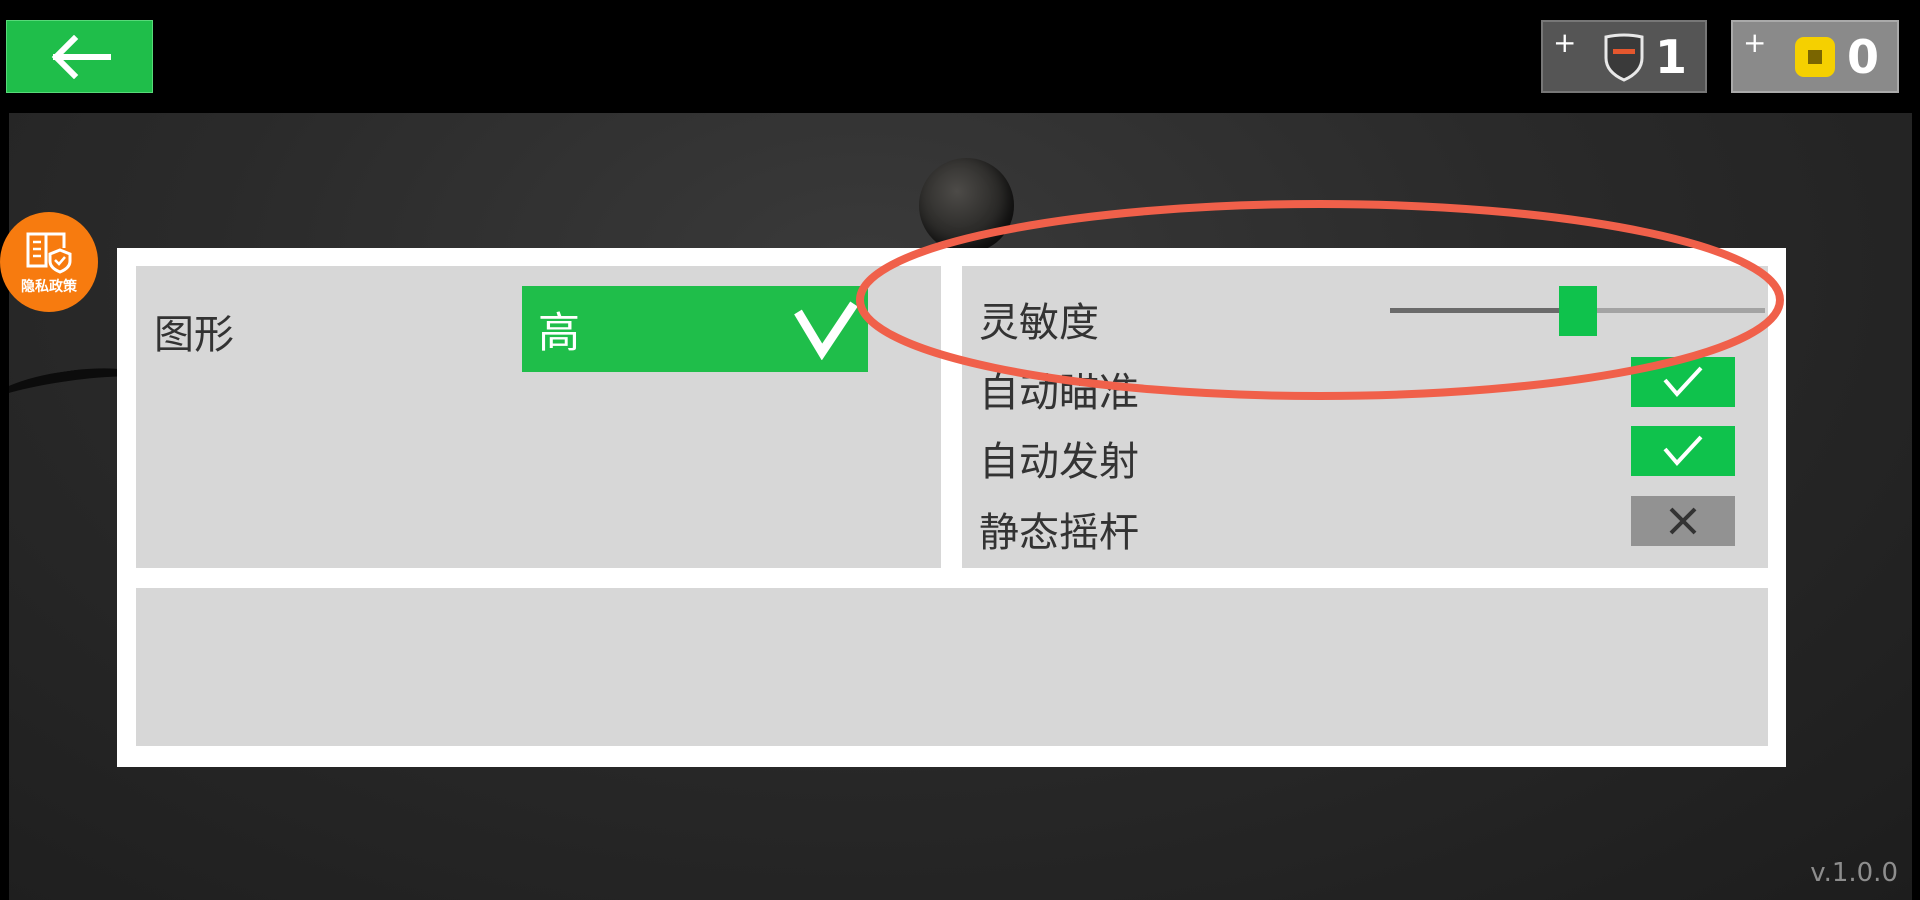 The height and width of the screenshot is (900, 1920). Describe the element at coordinates (1365, 417) in the screenshot. I see `controls-section: 灵敏度 自动瞄准 自动发射 静态摇杆` at that location.